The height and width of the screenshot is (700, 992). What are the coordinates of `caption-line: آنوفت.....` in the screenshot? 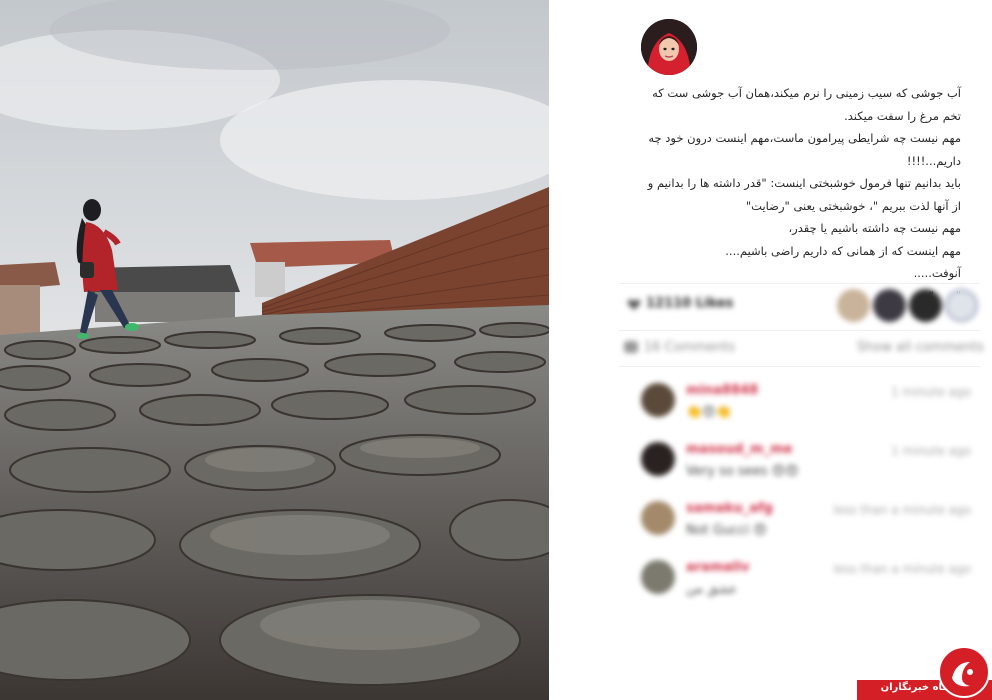 It's located at (937, 273).